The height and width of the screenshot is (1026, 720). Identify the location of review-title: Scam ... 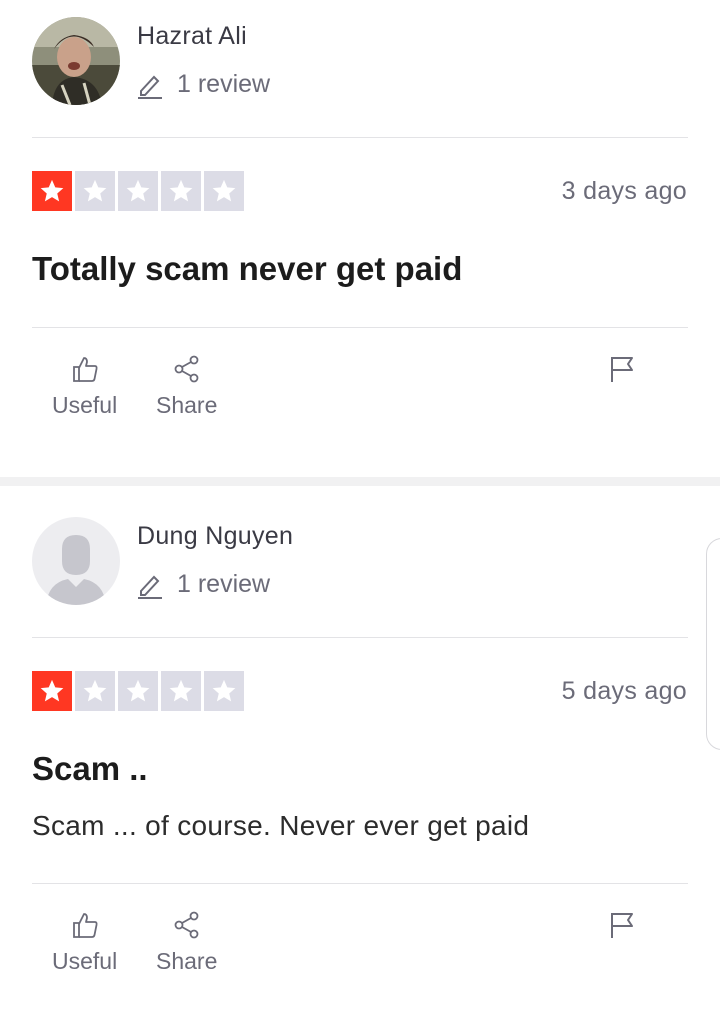
(90, 769).